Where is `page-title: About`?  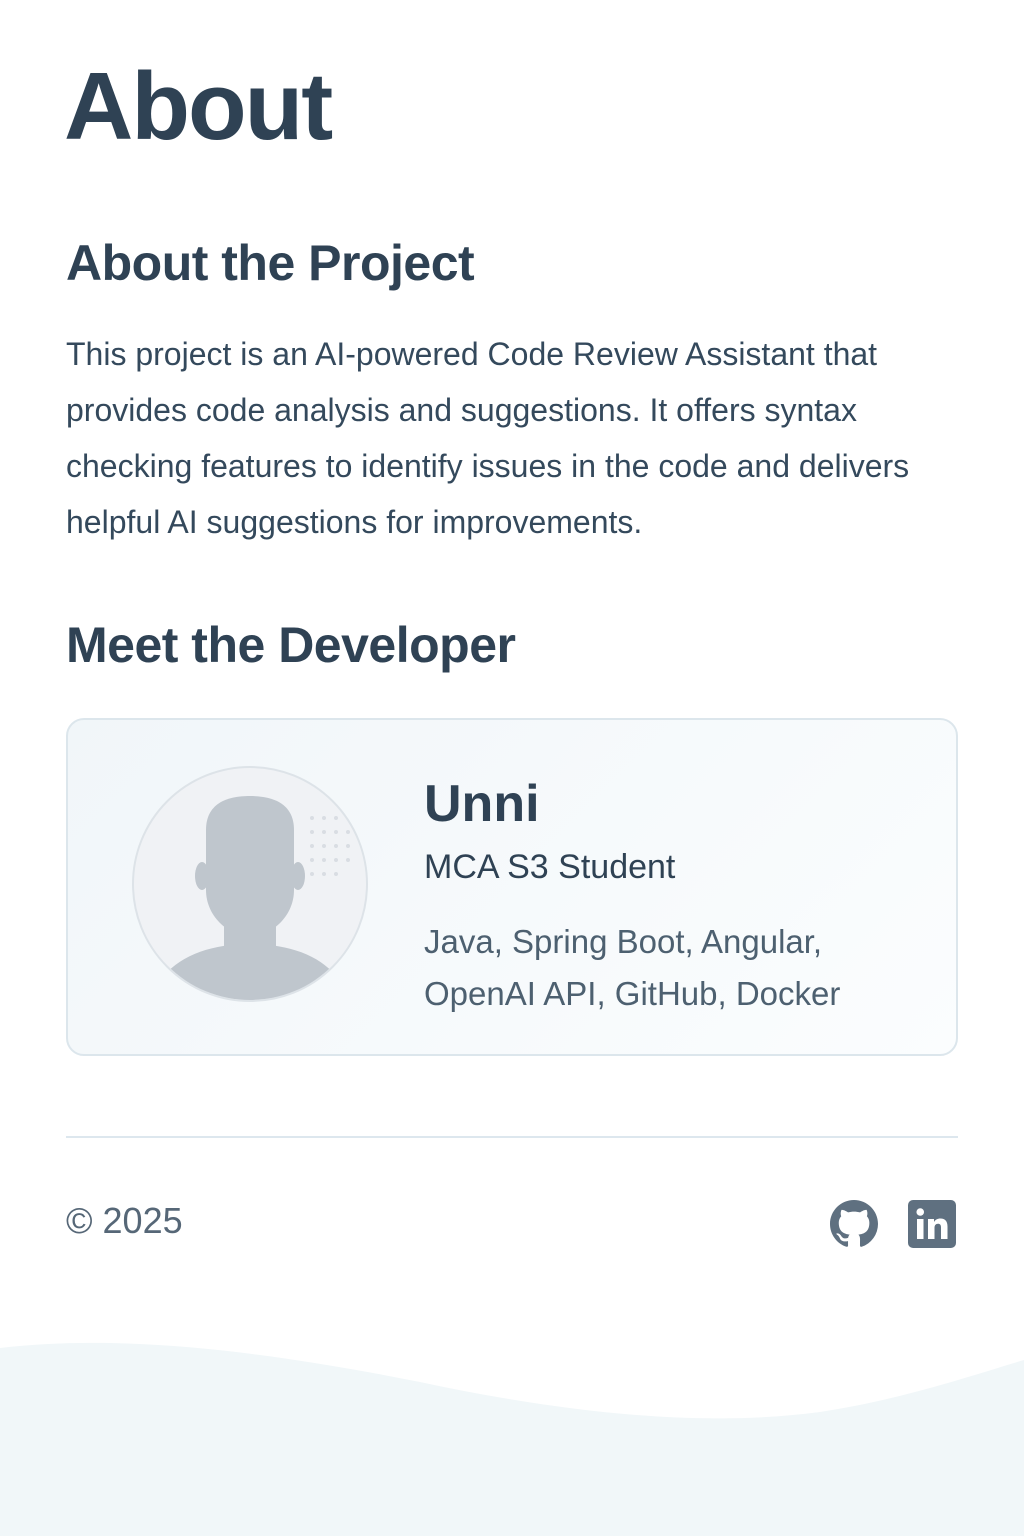 page-title: About is located at coordinates (198, 106).